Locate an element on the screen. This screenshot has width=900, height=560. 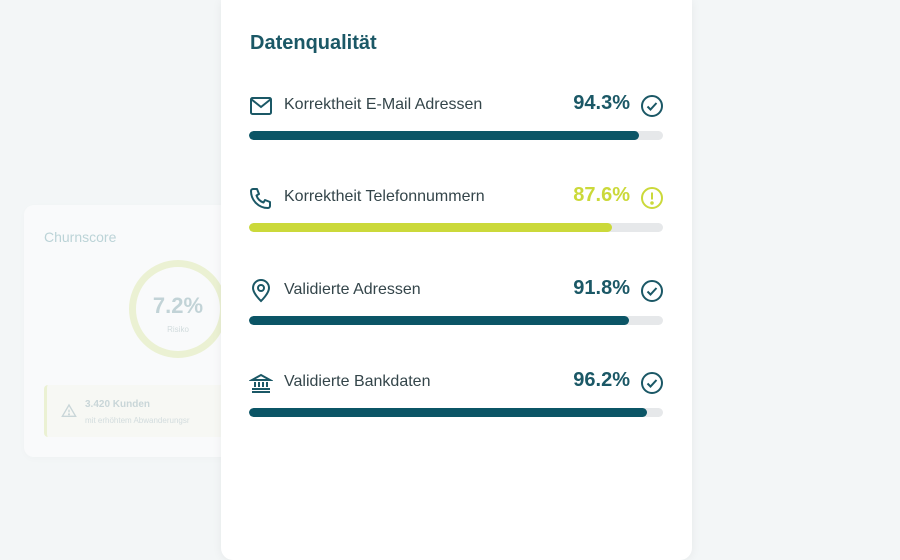
location-pin-icon is located at coordinates (261, 291).